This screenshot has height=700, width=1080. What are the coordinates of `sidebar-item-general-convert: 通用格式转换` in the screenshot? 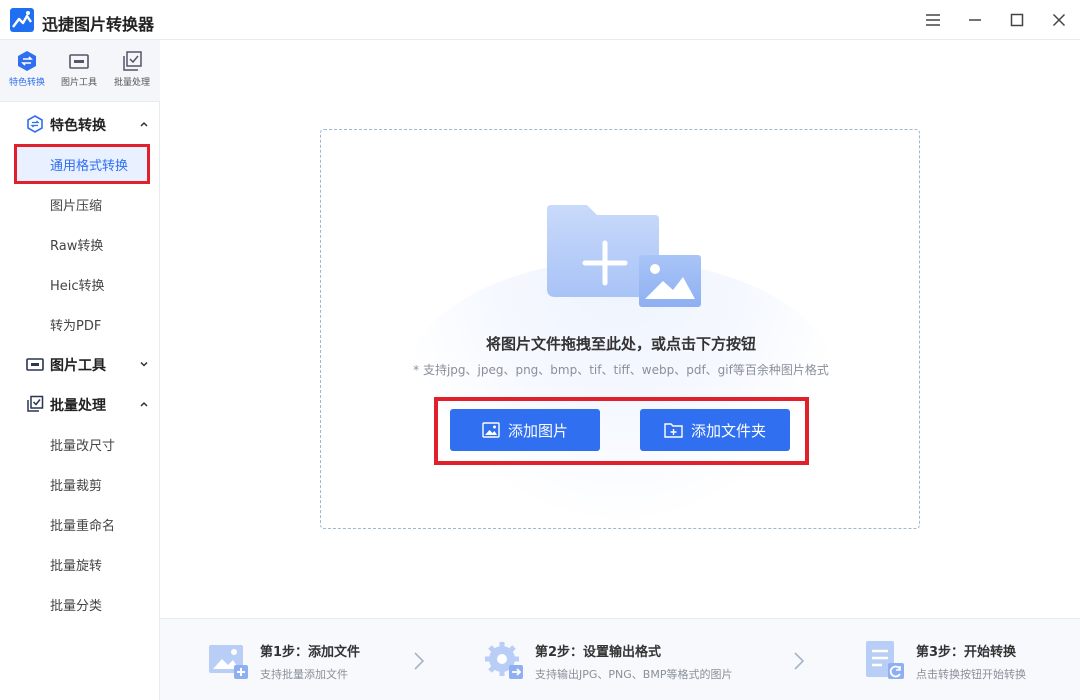 It's located at (82, 164).